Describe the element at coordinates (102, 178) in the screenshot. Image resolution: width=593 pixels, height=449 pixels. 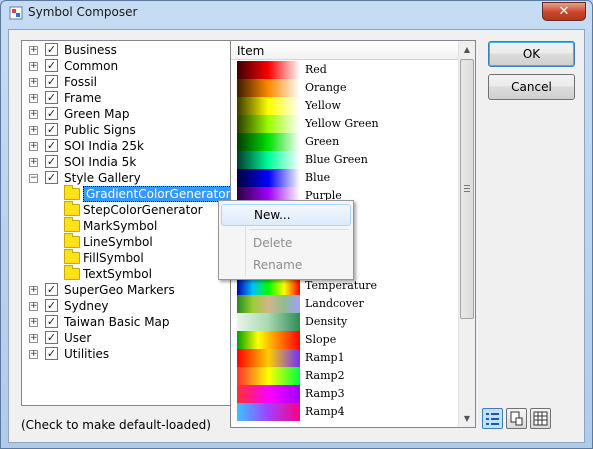
I see `tree-node-label: Style Gallery` at that location.